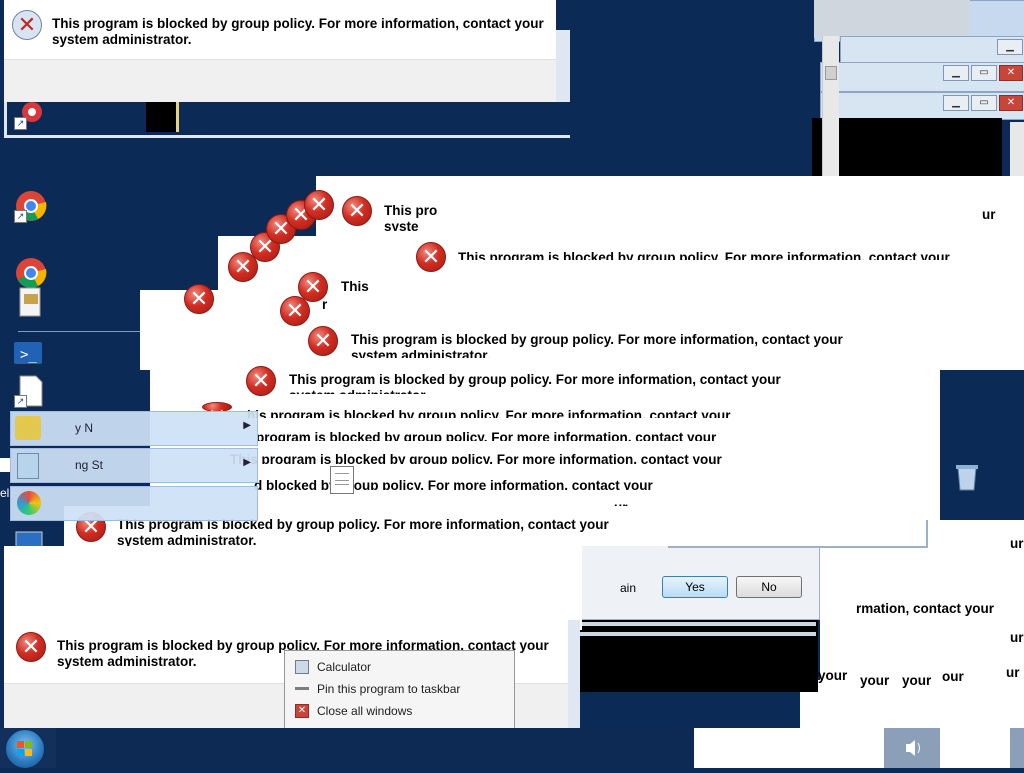 Image resolution: width=1024 pixels, height=773 pixels. What do you see at coordinates (355, 285) in the screenshot?
I see `error-fragment: This` at bounding box center [355, 285].